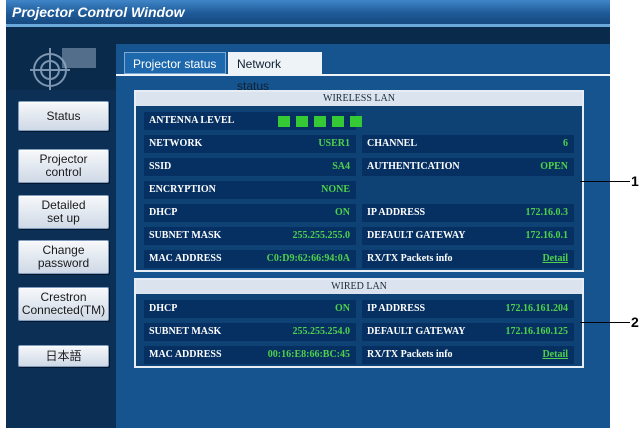 The height and width of the screenshot is (430, 641). What do you see at coordinates (468, 259) in the screenshot?
I see `wireless-packets-row: RX/TX Packets info Detail` at bounding box center [468, 259].